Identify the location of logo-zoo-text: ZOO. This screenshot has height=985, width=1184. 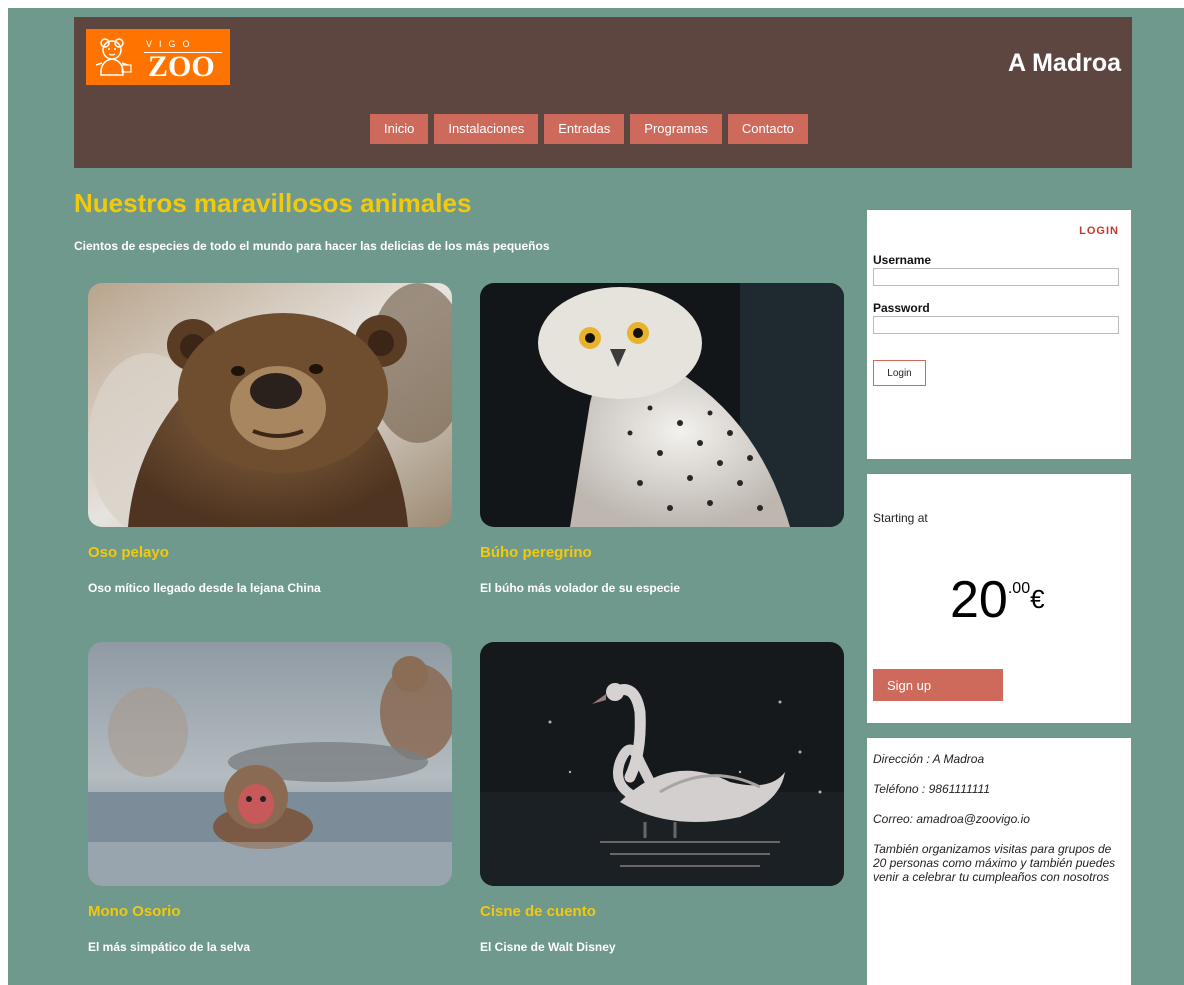
(181, 66).